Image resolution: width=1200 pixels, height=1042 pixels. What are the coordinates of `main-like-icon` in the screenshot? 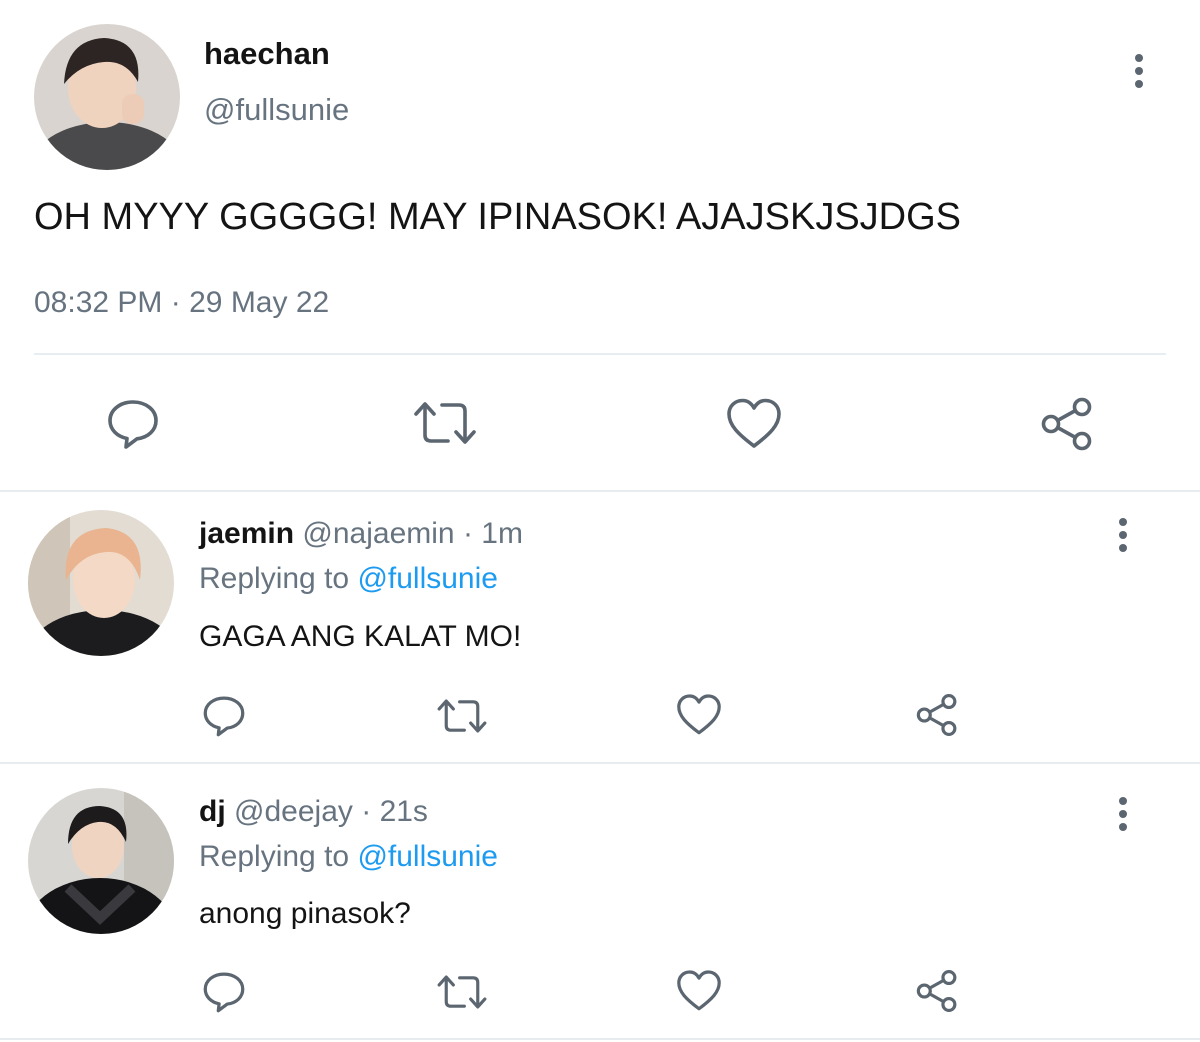 It's located at (754, 424).